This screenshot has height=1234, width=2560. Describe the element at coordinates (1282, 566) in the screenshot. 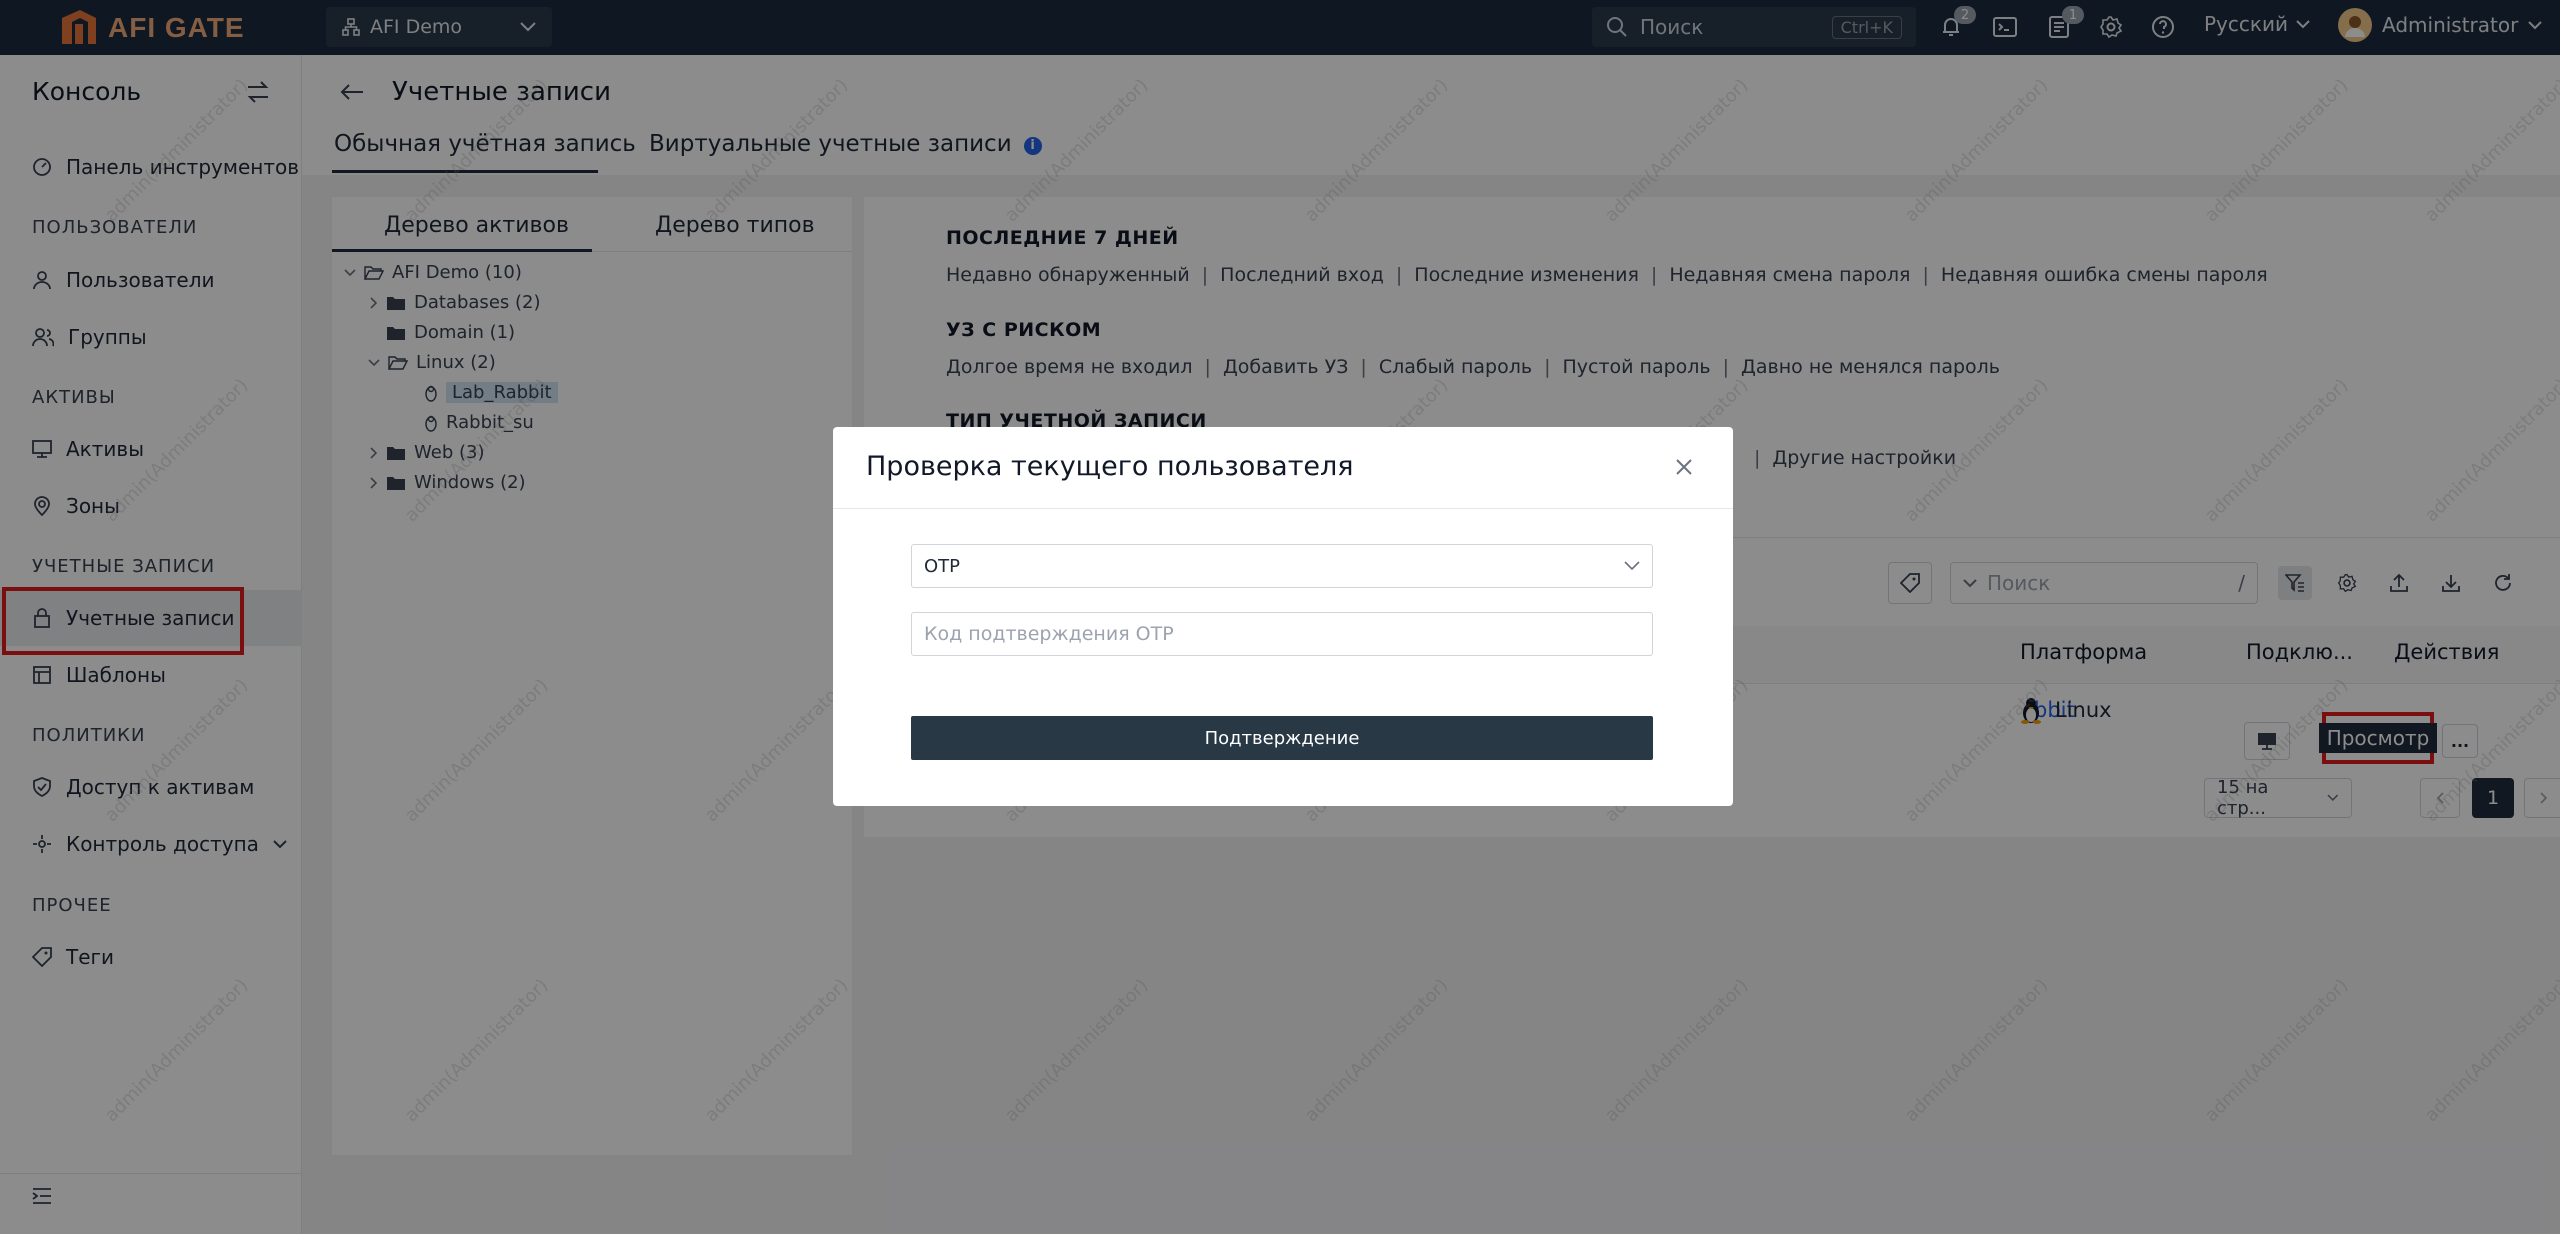

I see `verification-method-select: OTP` at that location.